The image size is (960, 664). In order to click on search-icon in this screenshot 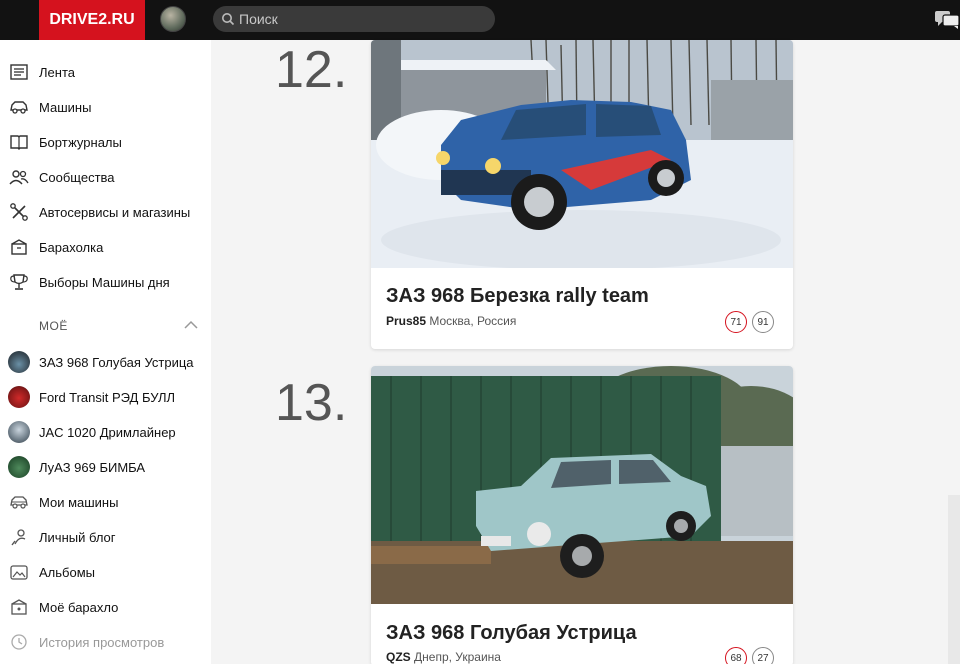, I will do `click(228, 19)`.